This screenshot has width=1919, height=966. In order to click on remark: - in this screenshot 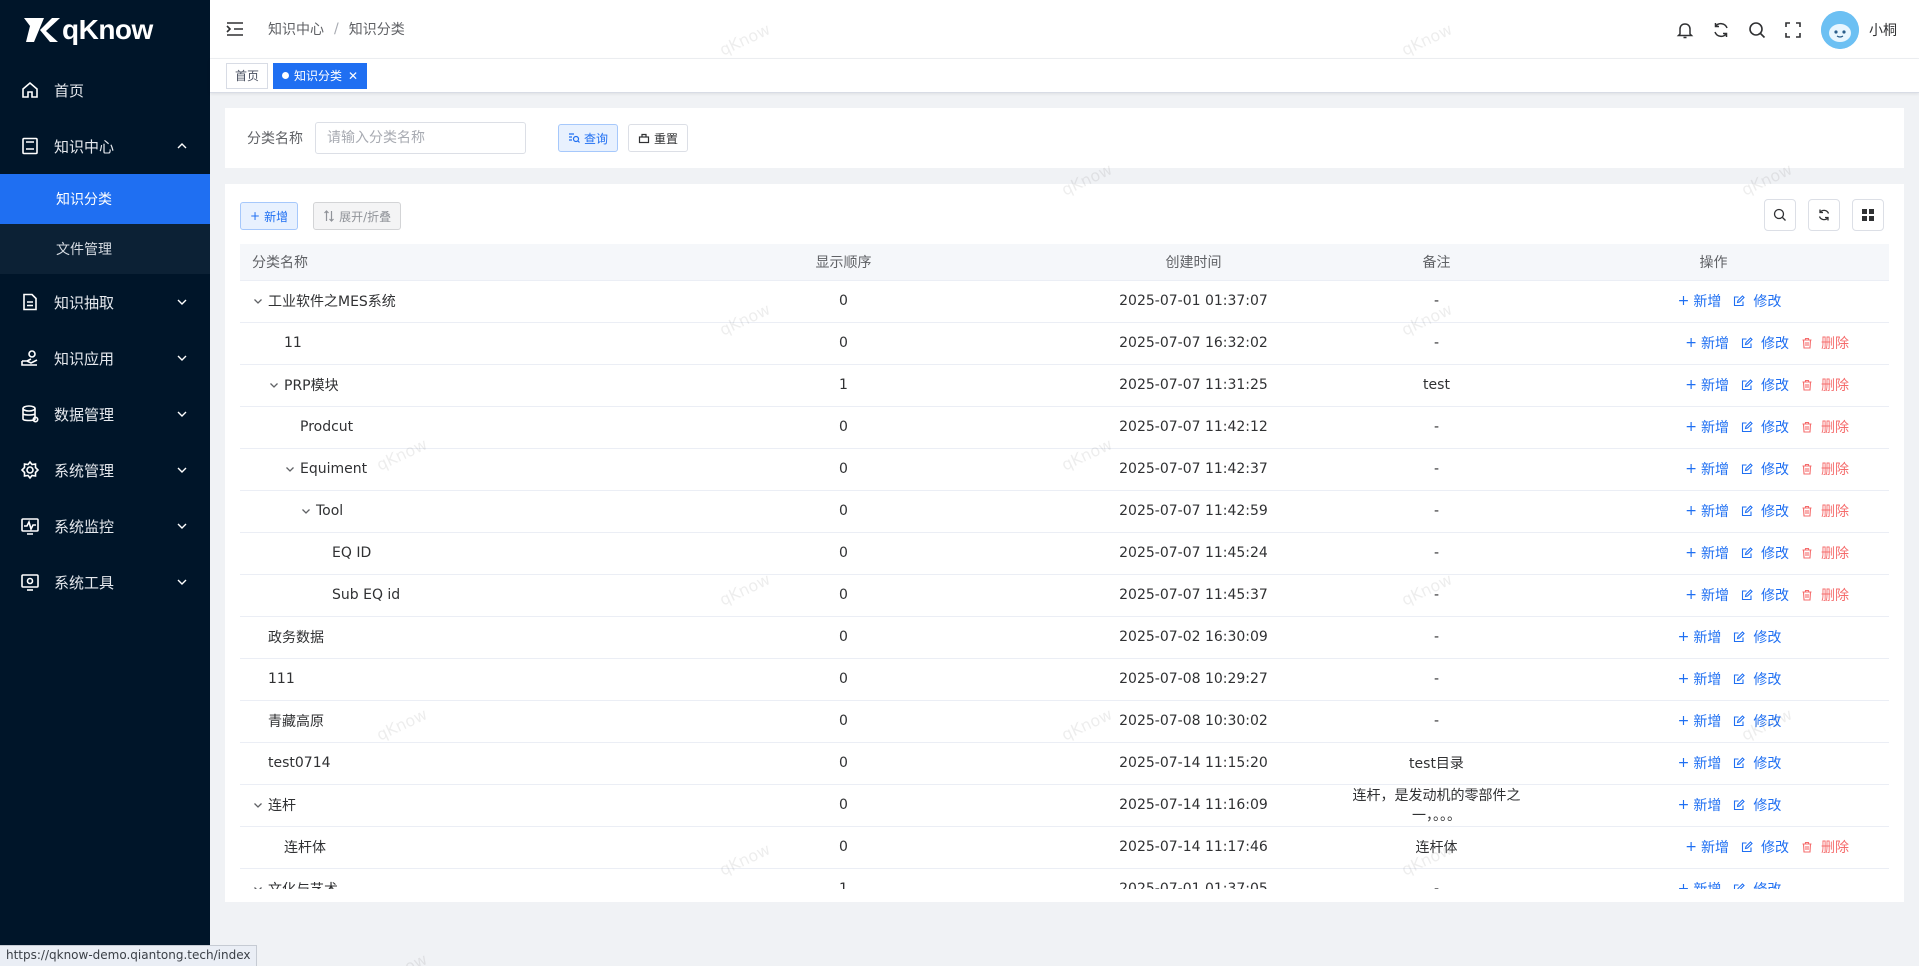, I will do `click(1436, 511)`.